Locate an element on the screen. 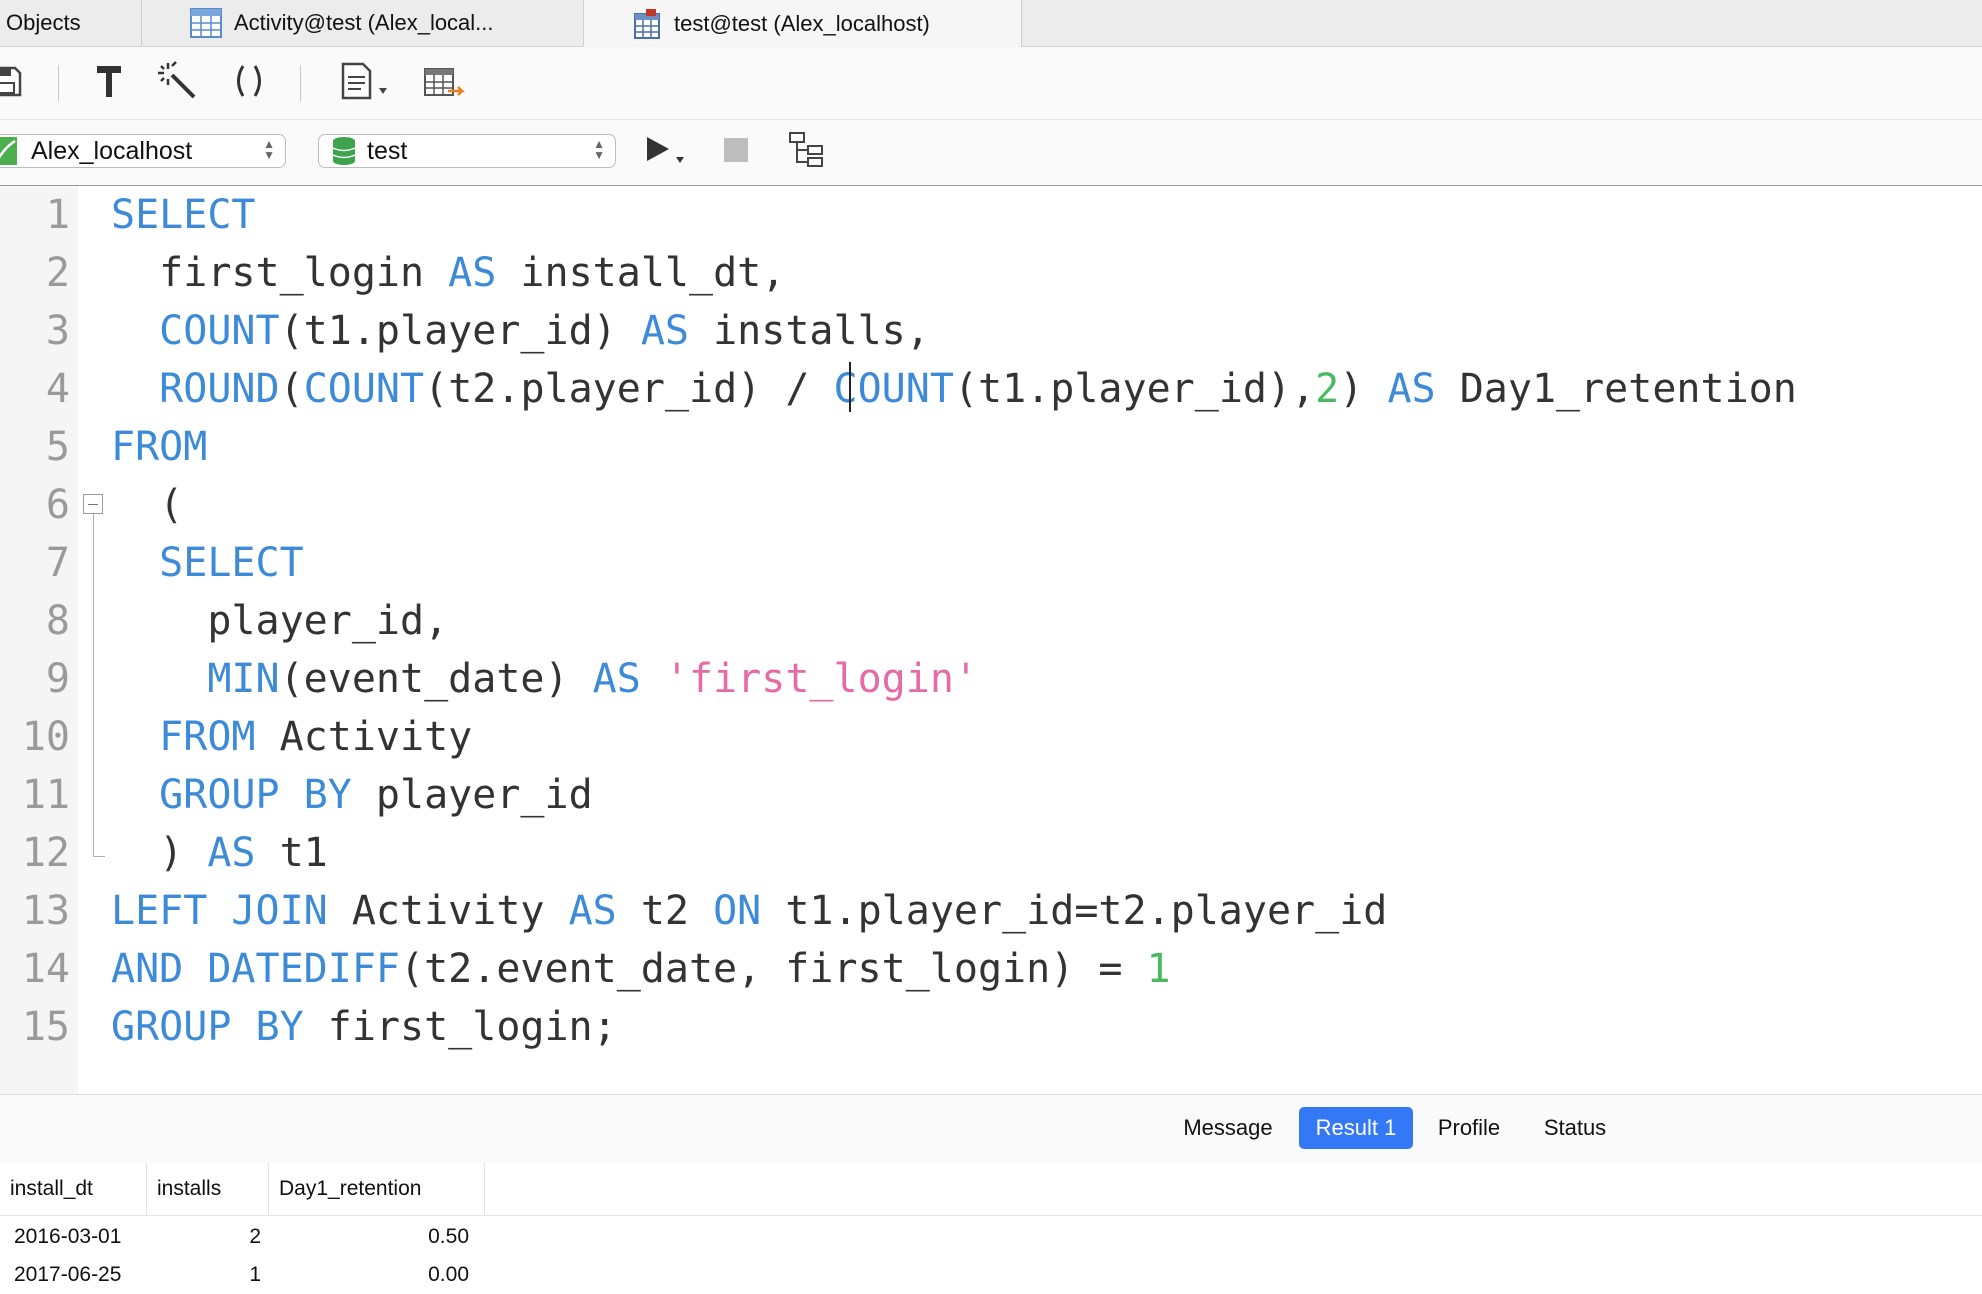 This screenshot has width=1982, height=1294. fold-guide-end is located at coordinates (99, 856).